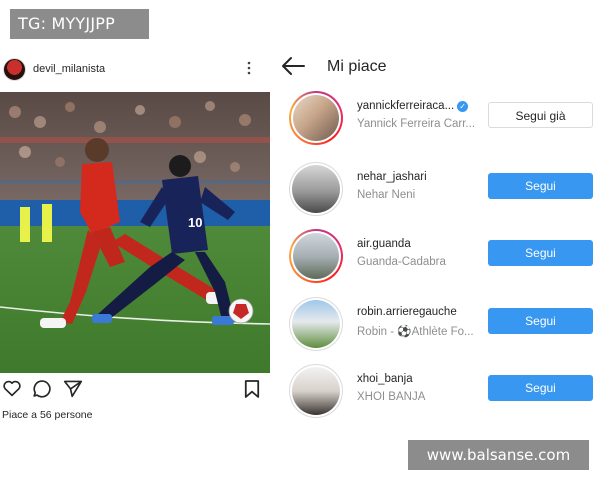 This screenshot has height=480, width=600. I want to click on username: nehar_jashari, so click(392, 177).